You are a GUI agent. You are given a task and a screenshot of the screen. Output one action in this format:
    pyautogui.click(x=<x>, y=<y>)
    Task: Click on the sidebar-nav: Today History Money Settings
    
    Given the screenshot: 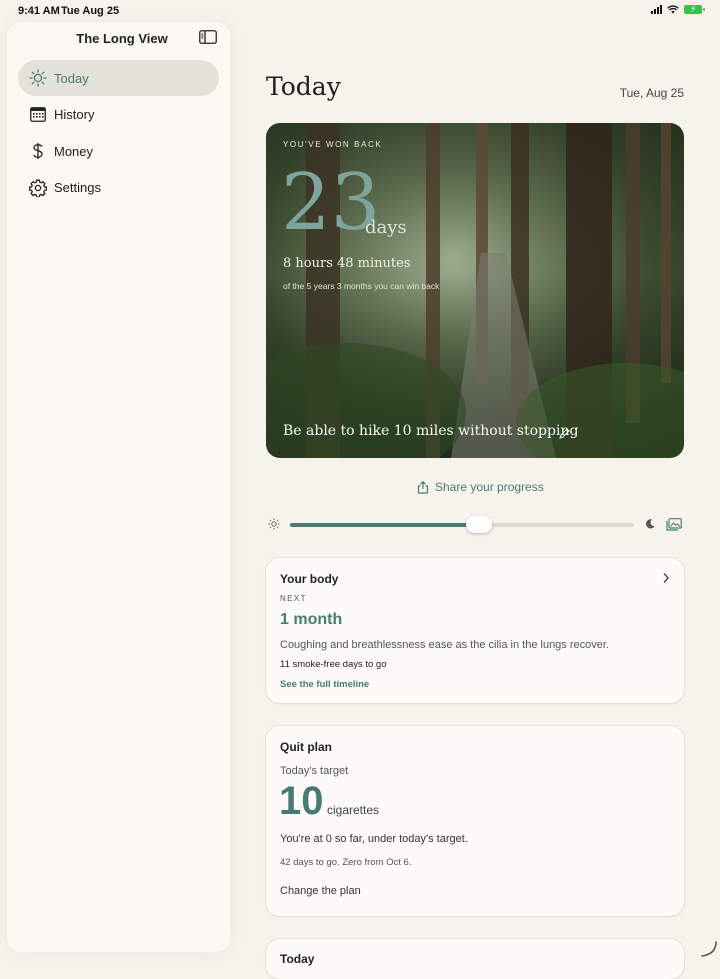 What is the action you would take?
    pyautogui.click(x=118, y=133)
    